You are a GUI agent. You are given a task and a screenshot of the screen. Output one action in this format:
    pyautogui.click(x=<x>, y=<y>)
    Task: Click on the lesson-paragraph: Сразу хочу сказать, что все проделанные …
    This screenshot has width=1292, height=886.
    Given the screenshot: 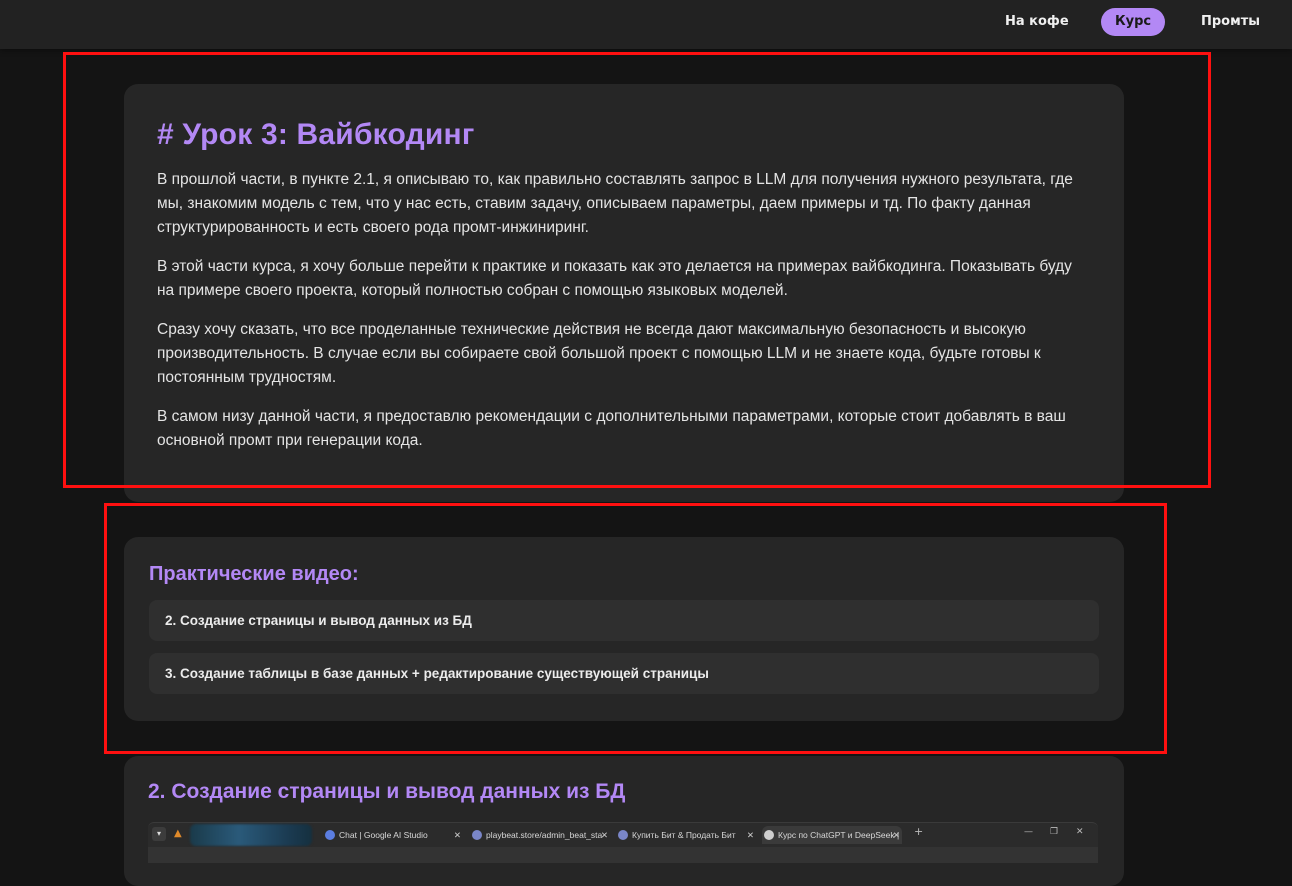 What is the action you would take?
    pyautogui.click(x=599, y=353)
    